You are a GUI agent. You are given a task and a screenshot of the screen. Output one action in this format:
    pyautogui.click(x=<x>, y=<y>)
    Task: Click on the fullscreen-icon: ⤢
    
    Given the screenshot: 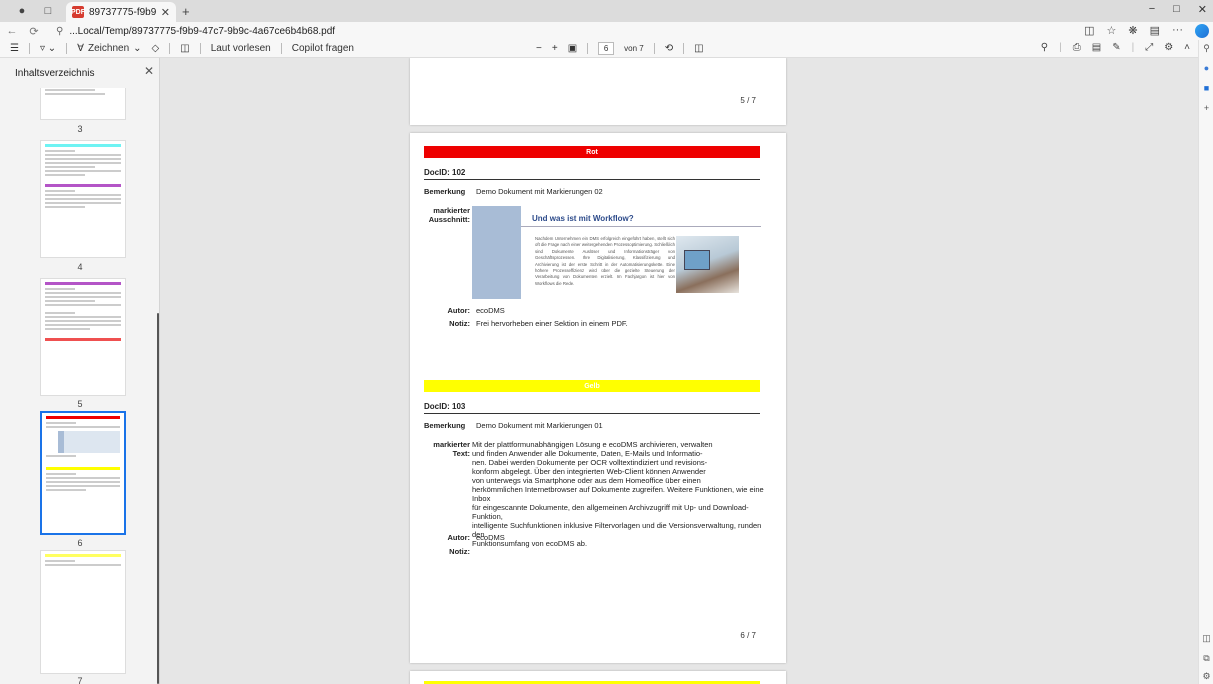 What is the action you would take?
    pyautogui.click(x=1149, y=47)
    